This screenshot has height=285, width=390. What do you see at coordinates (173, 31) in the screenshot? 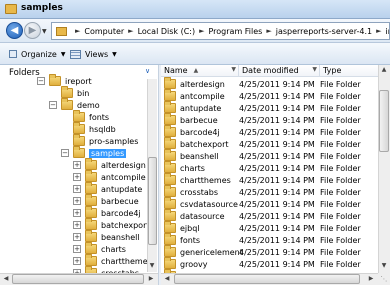
I see `breadcrumb-item: Local Disk (C:) ►` at bounding box center [173, 31].